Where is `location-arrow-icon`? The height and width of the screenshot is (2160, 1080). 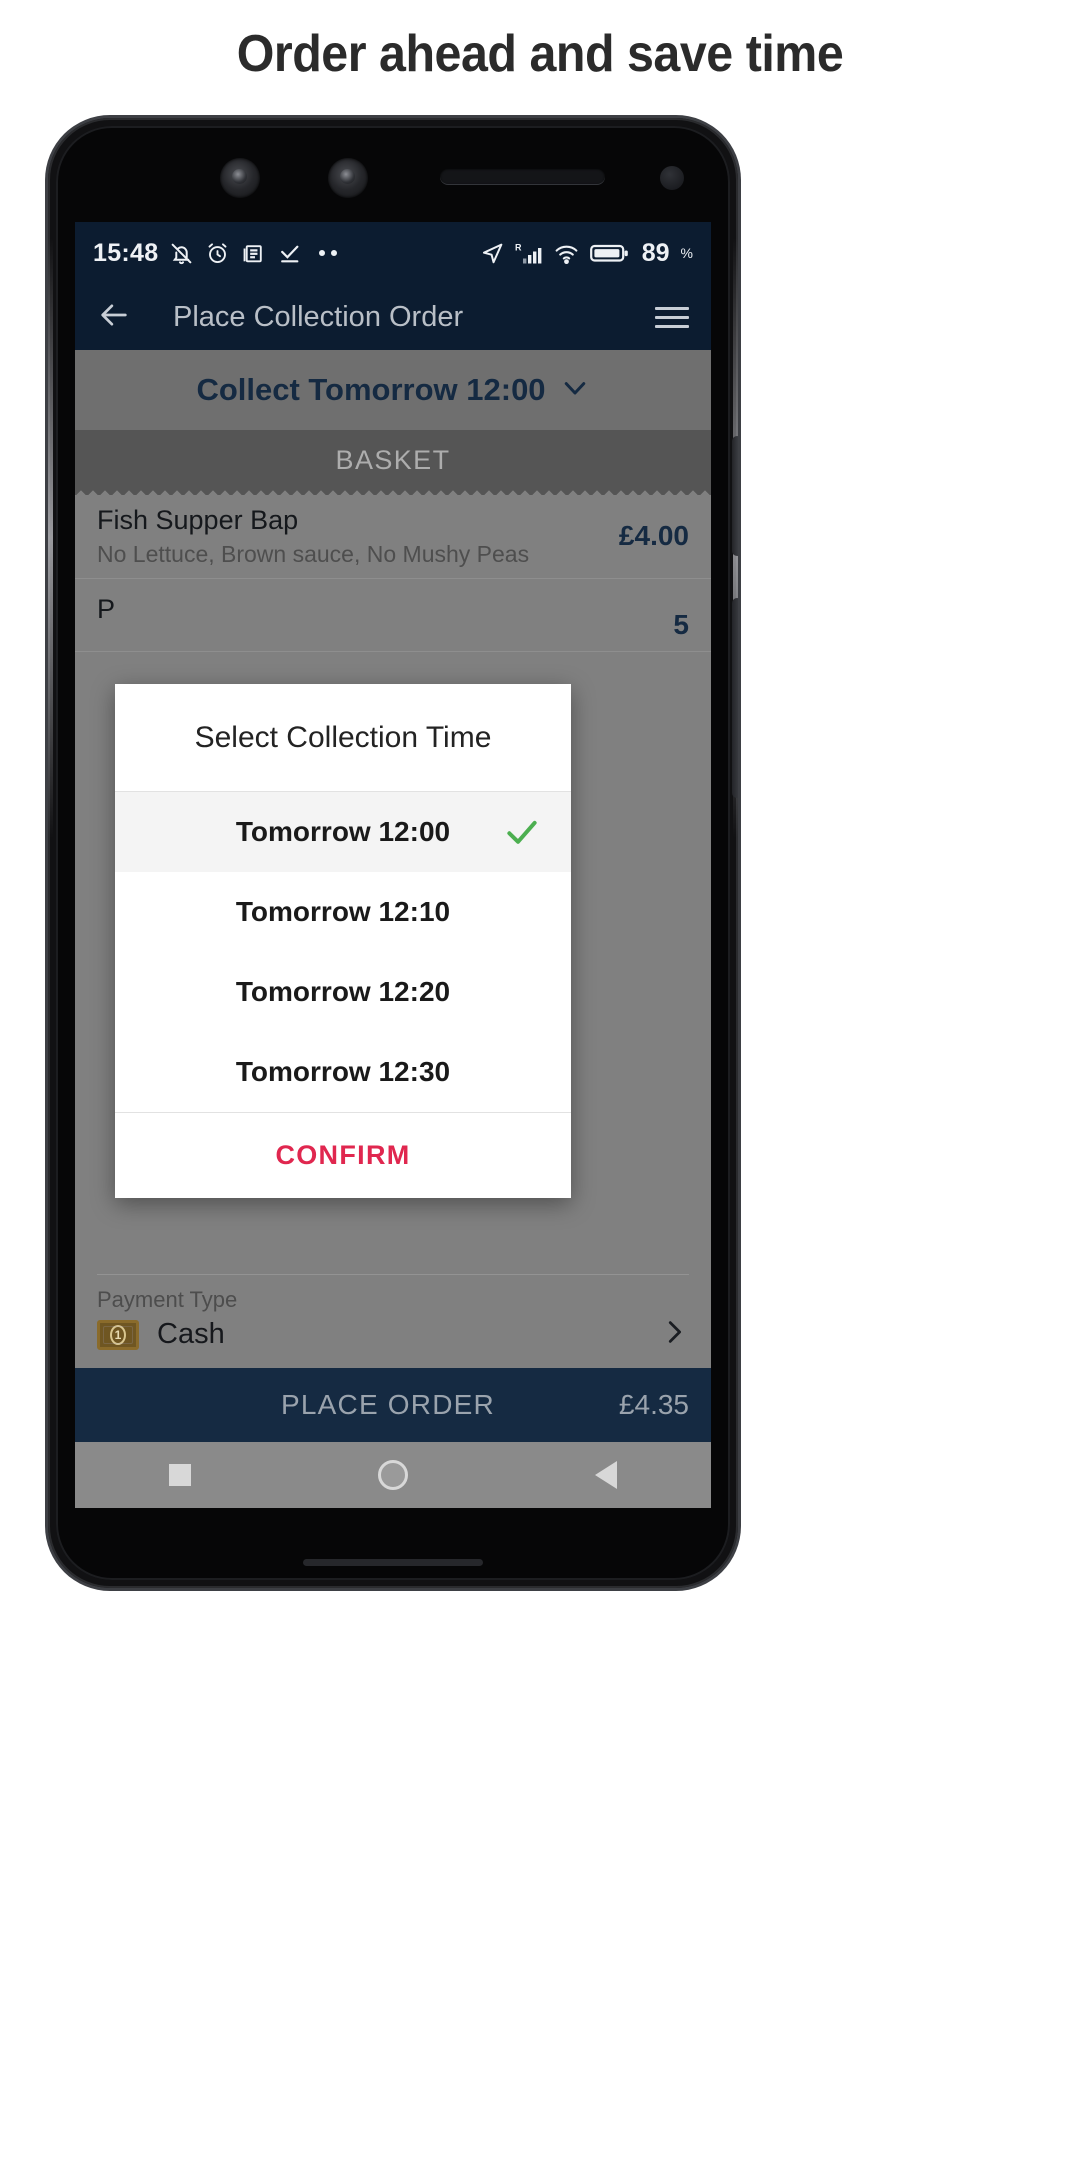
location-arrow-icon is located at coordinates (492, 253).